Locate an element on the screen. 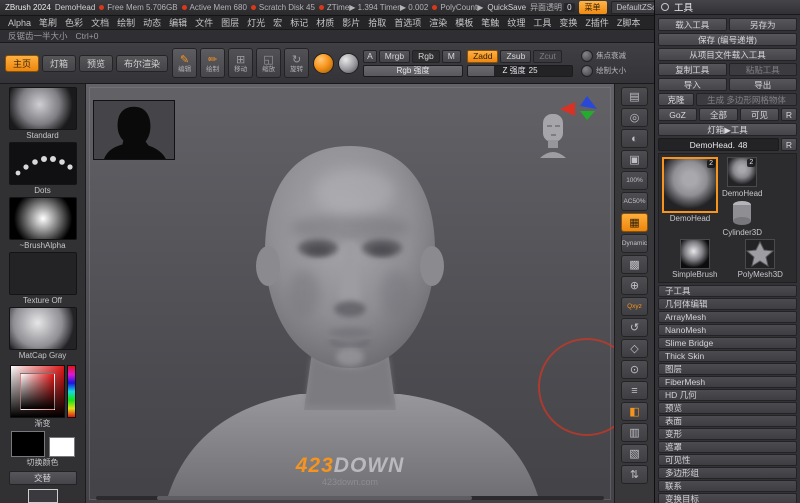 Image resolution: width=800 pixels, height=503 pixels. tool-section-header: 变形 is located at coordinates (727, 434).